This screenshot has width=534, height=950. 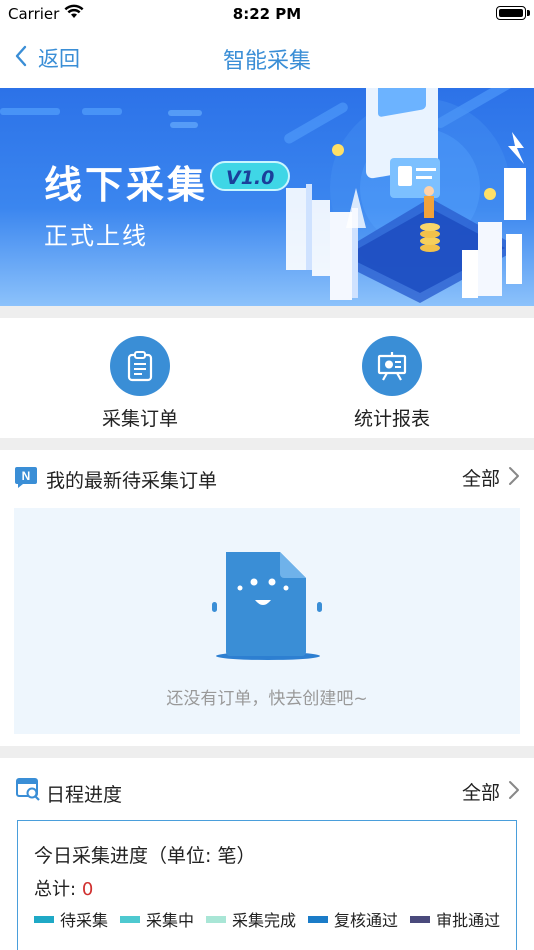 I want to click on orders-section-title: 我的最新待采集订单, so click(x=132, y=481).